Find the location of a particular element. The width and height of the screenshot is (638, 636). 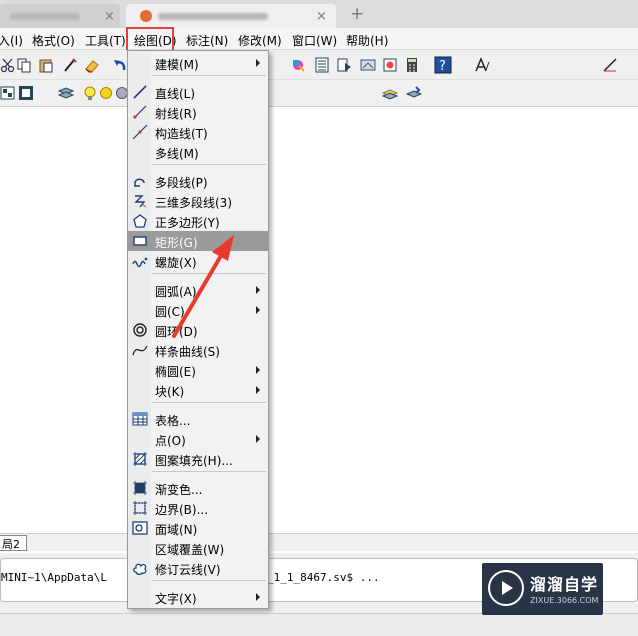

boundary-icon is located at coordinates (140, 508).